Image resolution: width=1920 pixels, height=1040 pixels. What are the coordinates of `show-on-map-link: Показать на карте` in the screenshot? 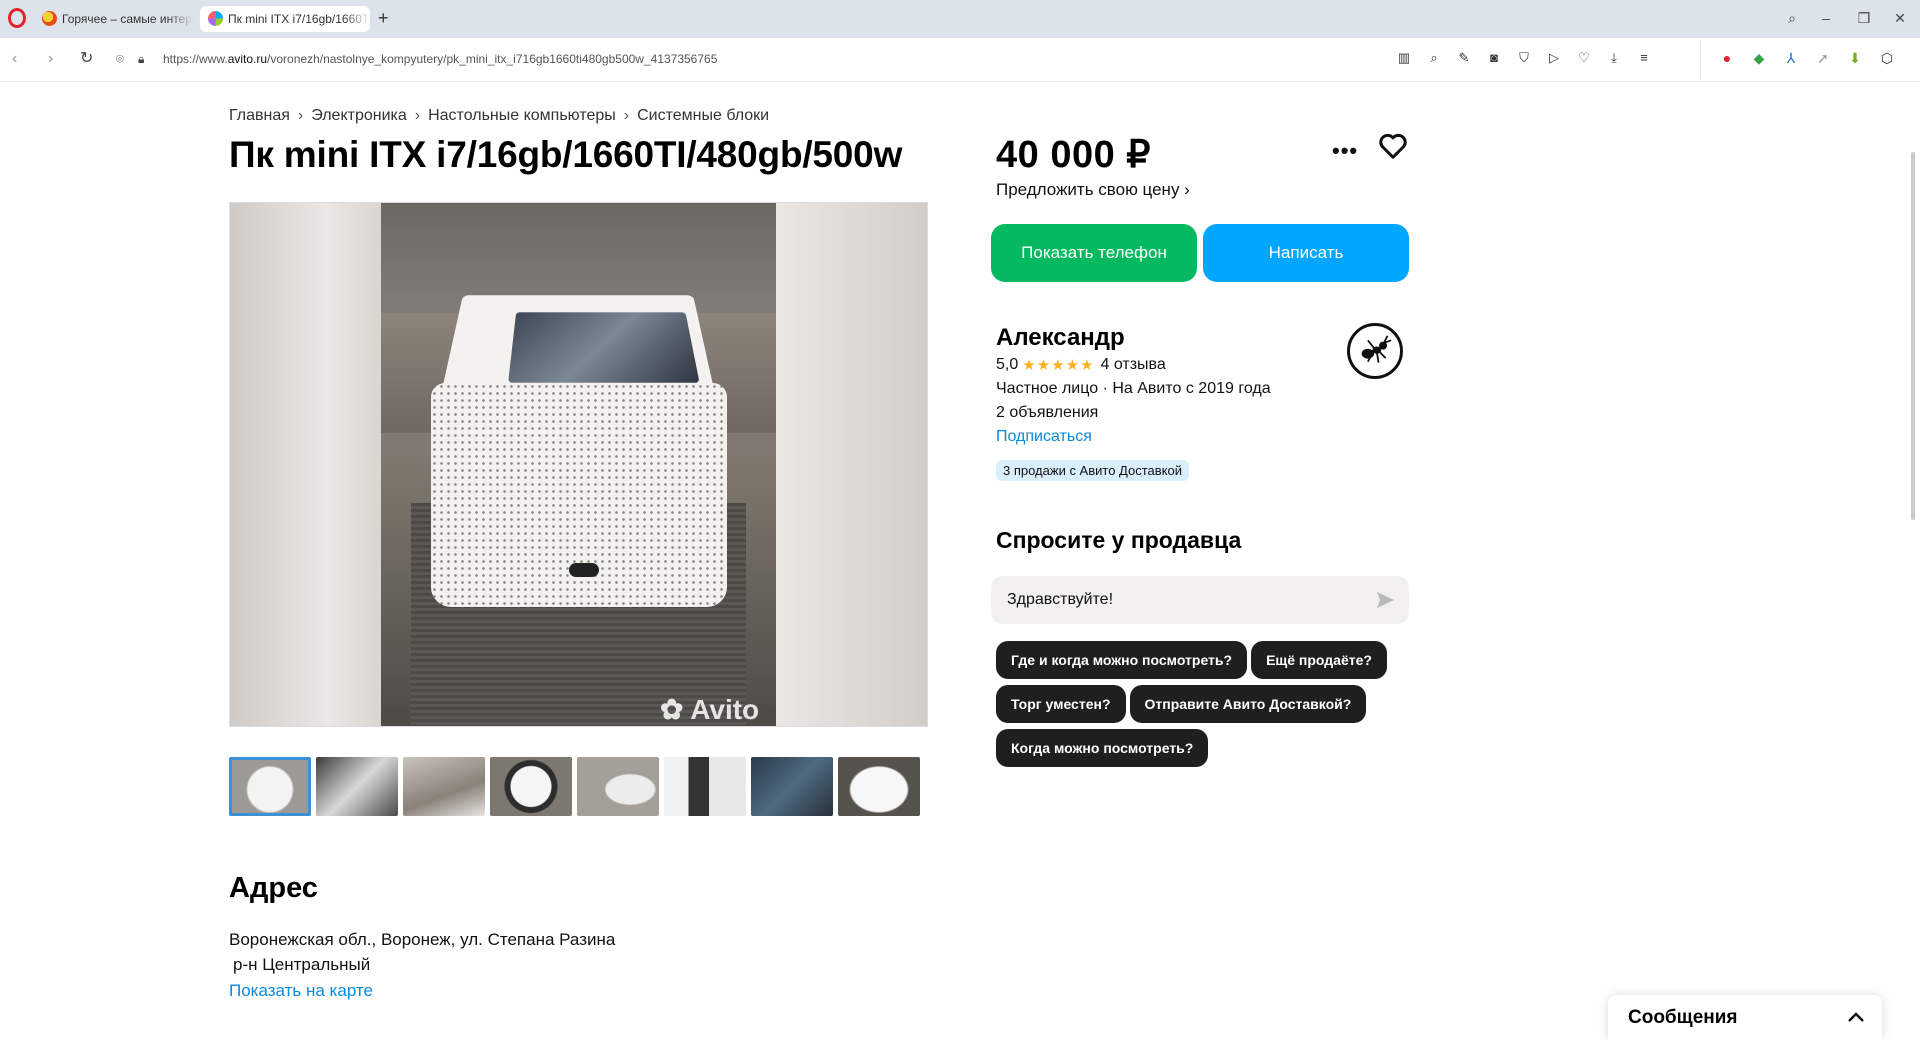 It's located at (301, 991).